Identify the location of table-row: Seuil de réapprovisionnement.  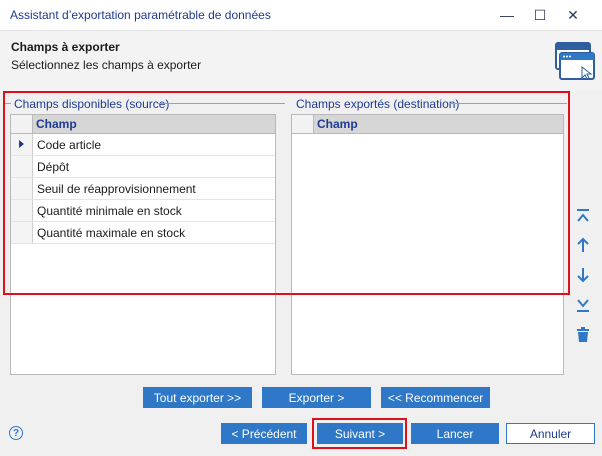
(143, 189).